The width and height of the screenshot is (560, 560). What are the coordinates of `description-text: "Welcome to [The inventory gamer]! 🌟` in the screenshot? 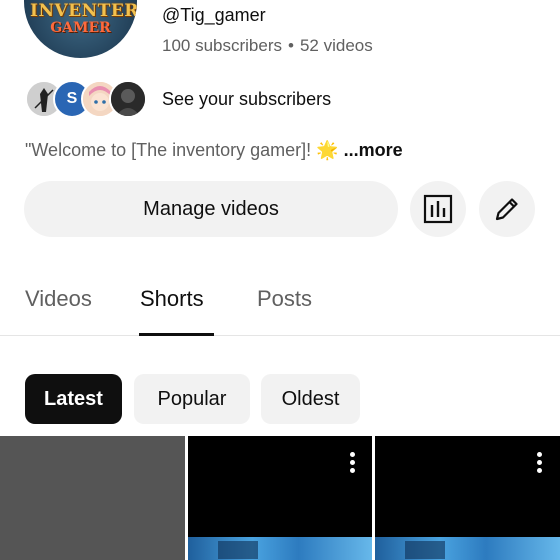 It's located at (182, 150).